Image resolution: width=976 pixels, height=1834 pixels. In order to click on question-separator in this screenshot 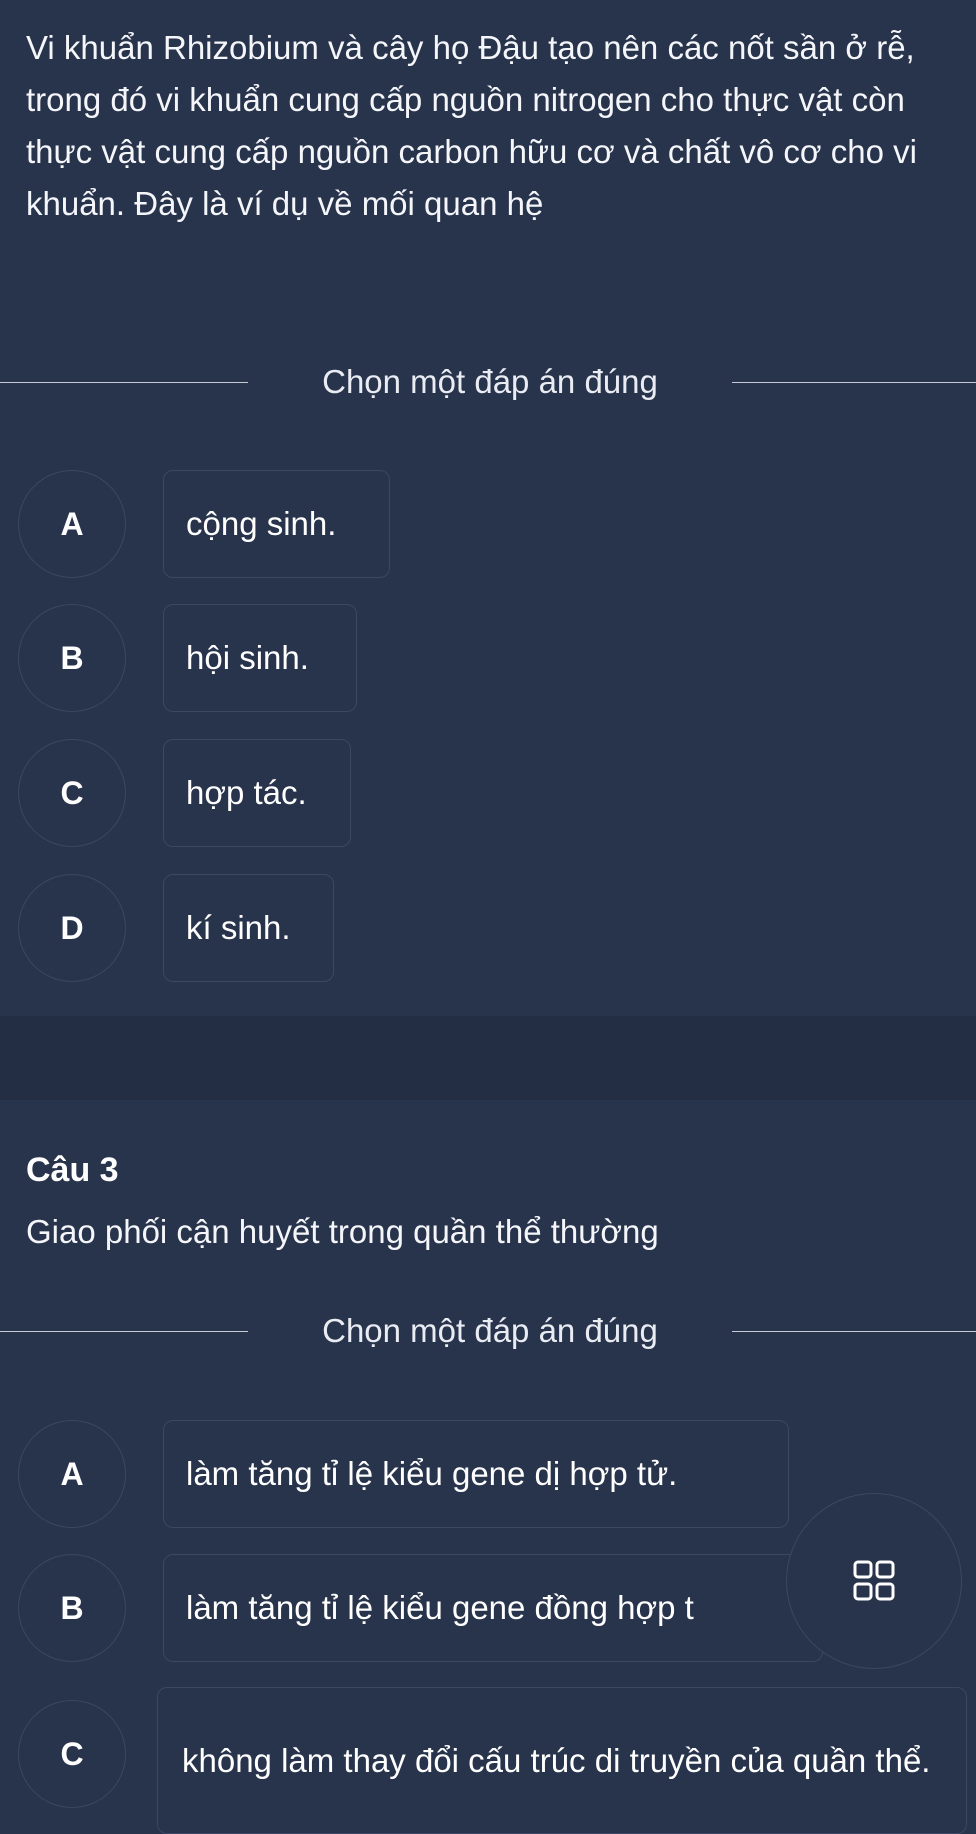, I will do `click(488, 1058)`.